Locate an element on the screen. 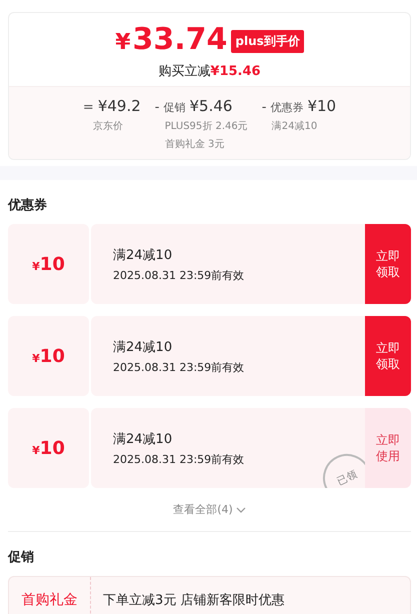 This screenshot has height=614, width=417. breakdown-label: 优惠券 is located at coordinates (287, 107).